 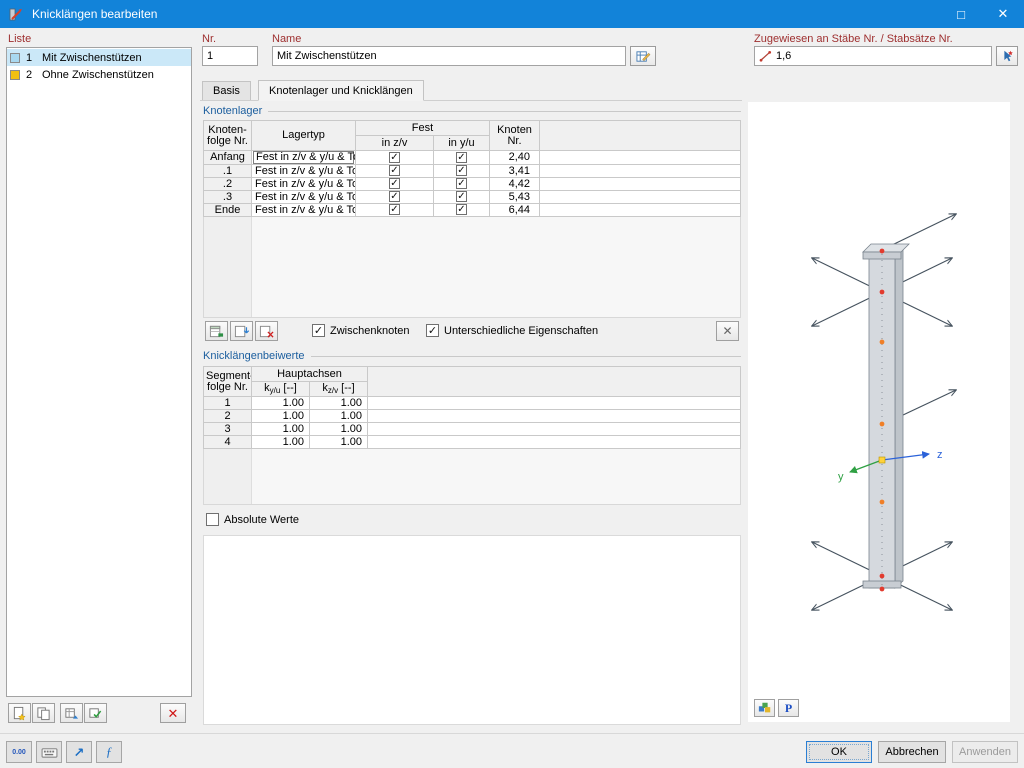 What do you see at coordinates (512, 330) in the screenshot?
I see `unterschiedliche-eigenschaften-checkbox: ✓ Unterschiedliche Eigenschaften` at bounding box center [512, 330].